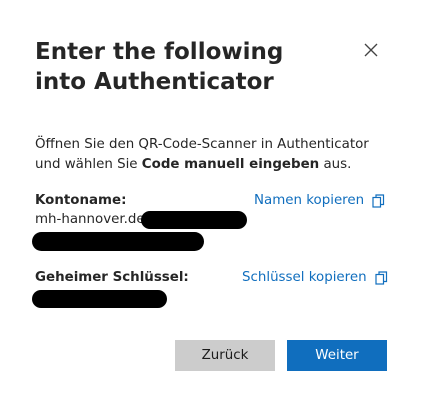 This screenshot has width=423, height=400. What do you see at coordinates (159, 67) in the screenshot?
I see `dialog-title: Enter the following into Authenticator` at bounding box center [159, 67].